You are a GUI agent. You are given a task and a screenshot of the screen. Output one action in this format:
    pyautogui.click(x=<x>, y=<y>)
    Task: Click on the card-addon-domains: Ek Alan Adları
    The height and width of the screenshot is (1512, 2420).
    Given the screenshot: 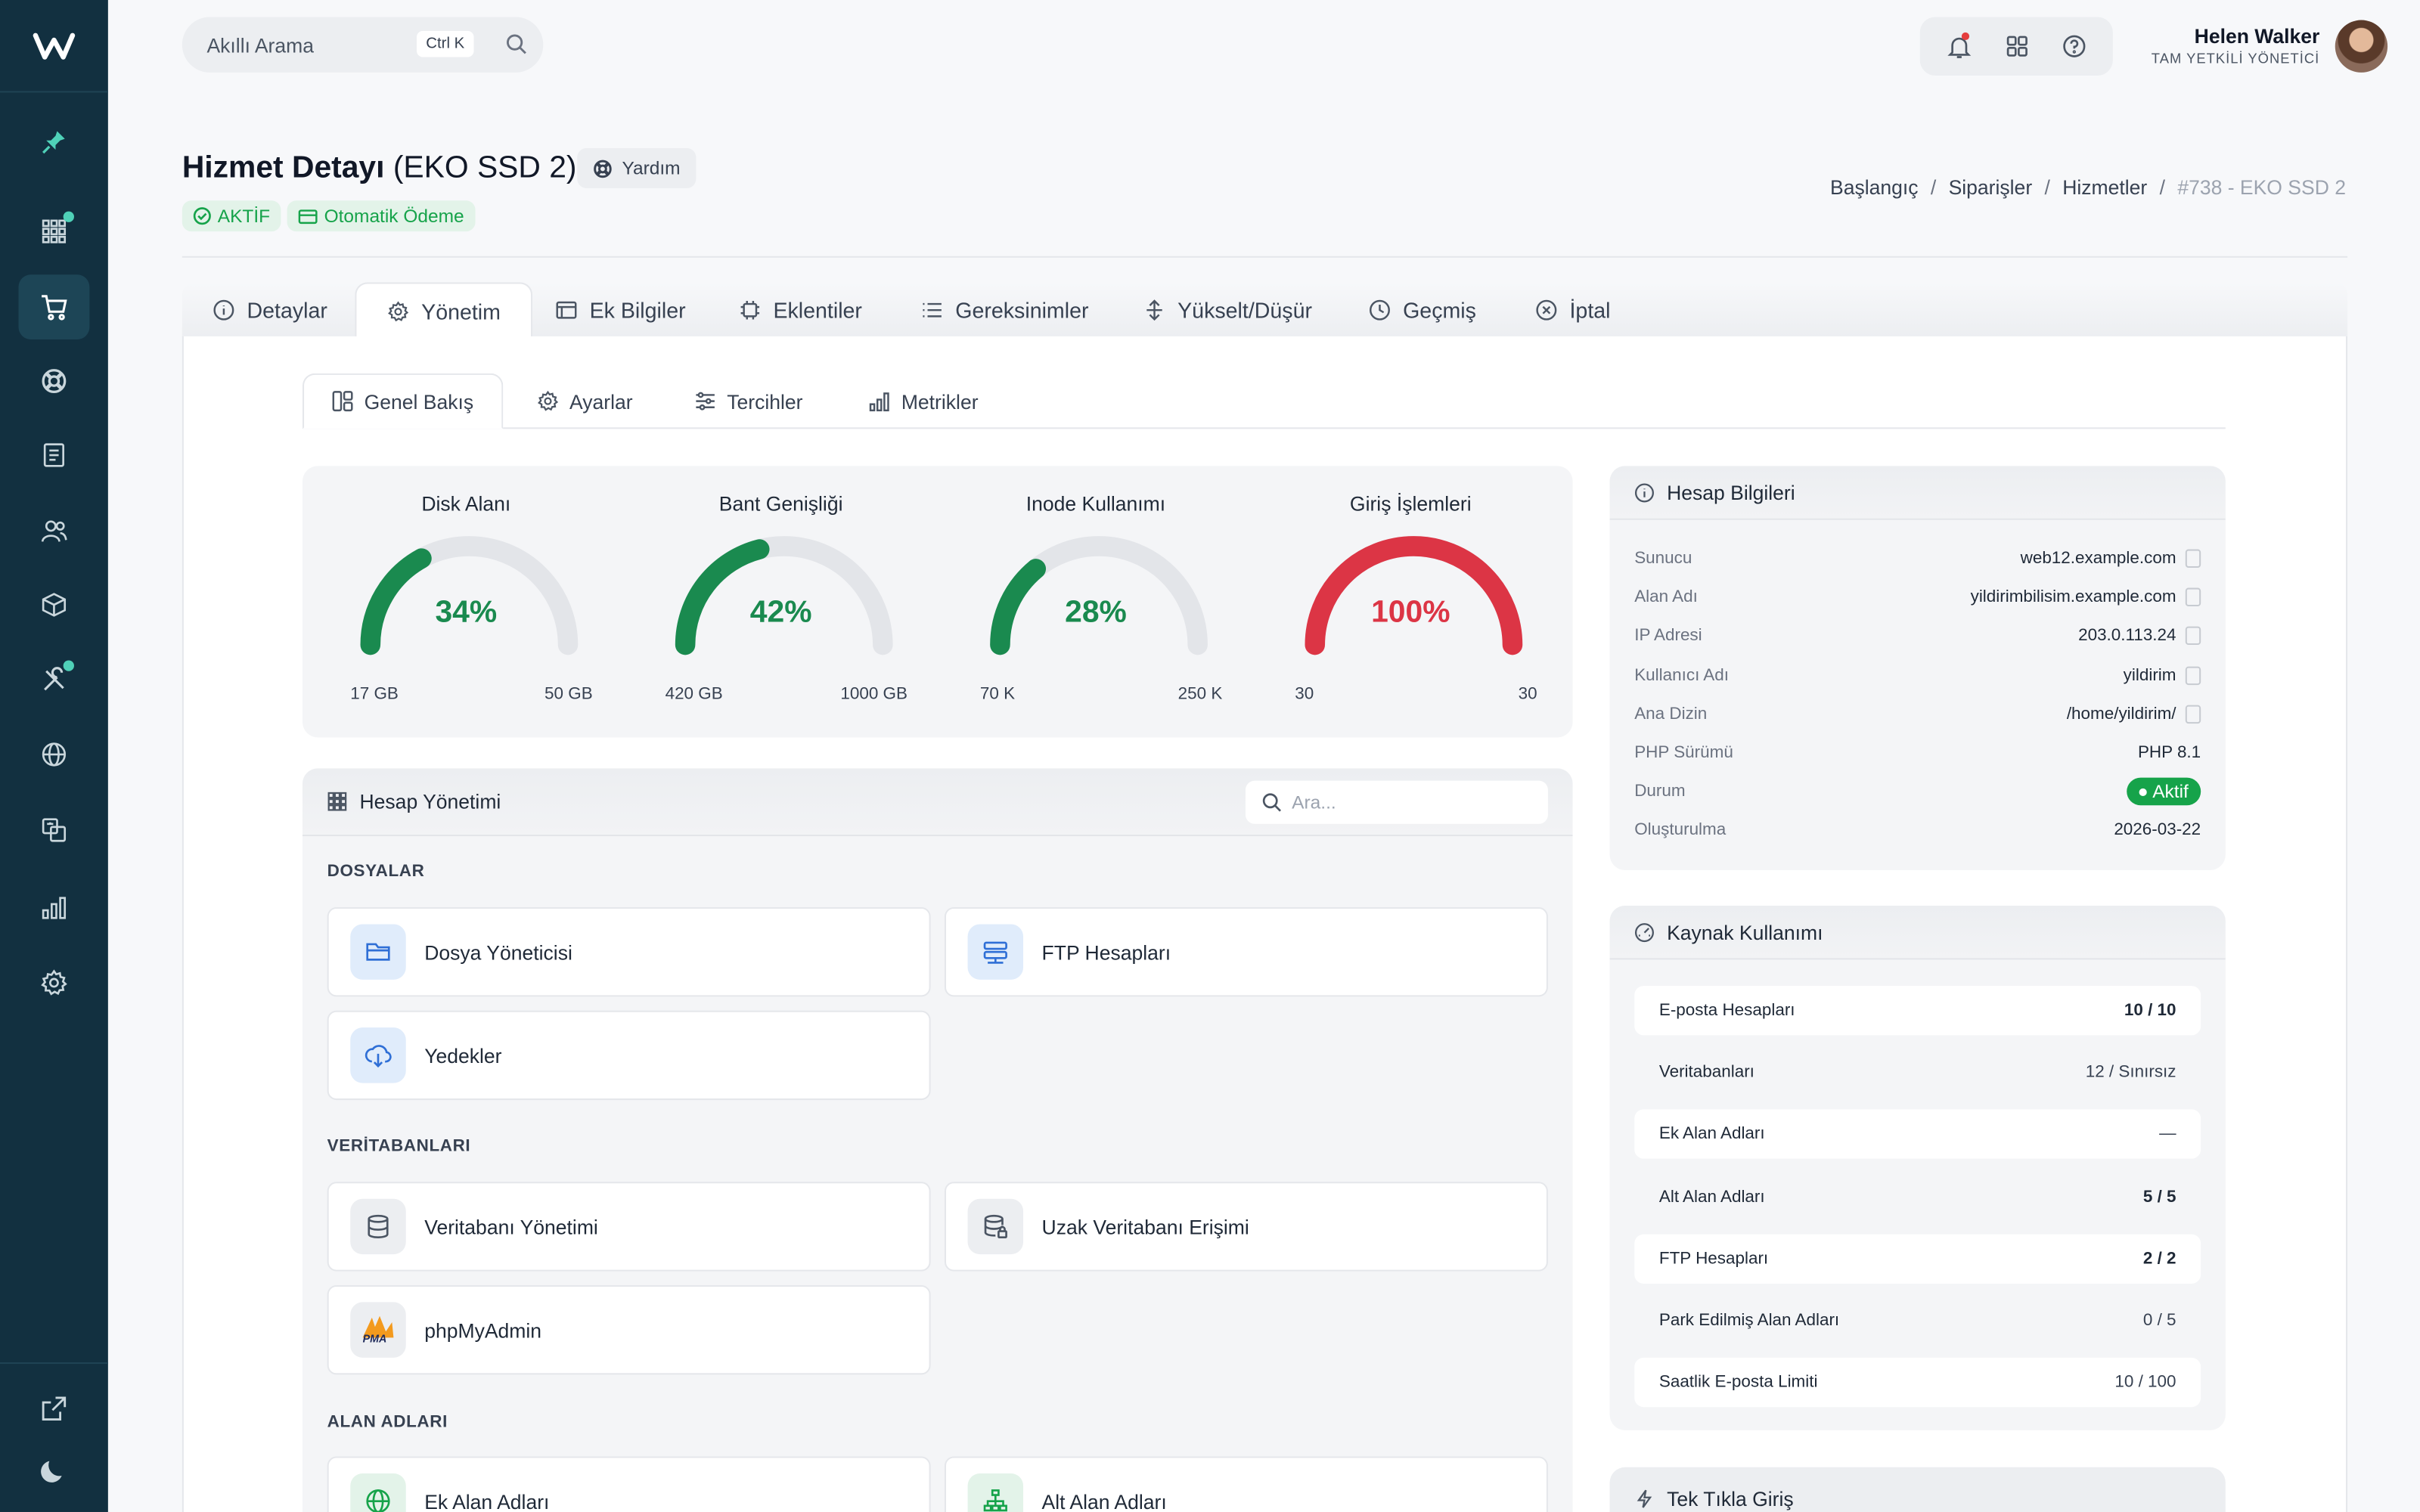 What is the action you would take?
    pyautogui.click(x=629, y=1484)
    